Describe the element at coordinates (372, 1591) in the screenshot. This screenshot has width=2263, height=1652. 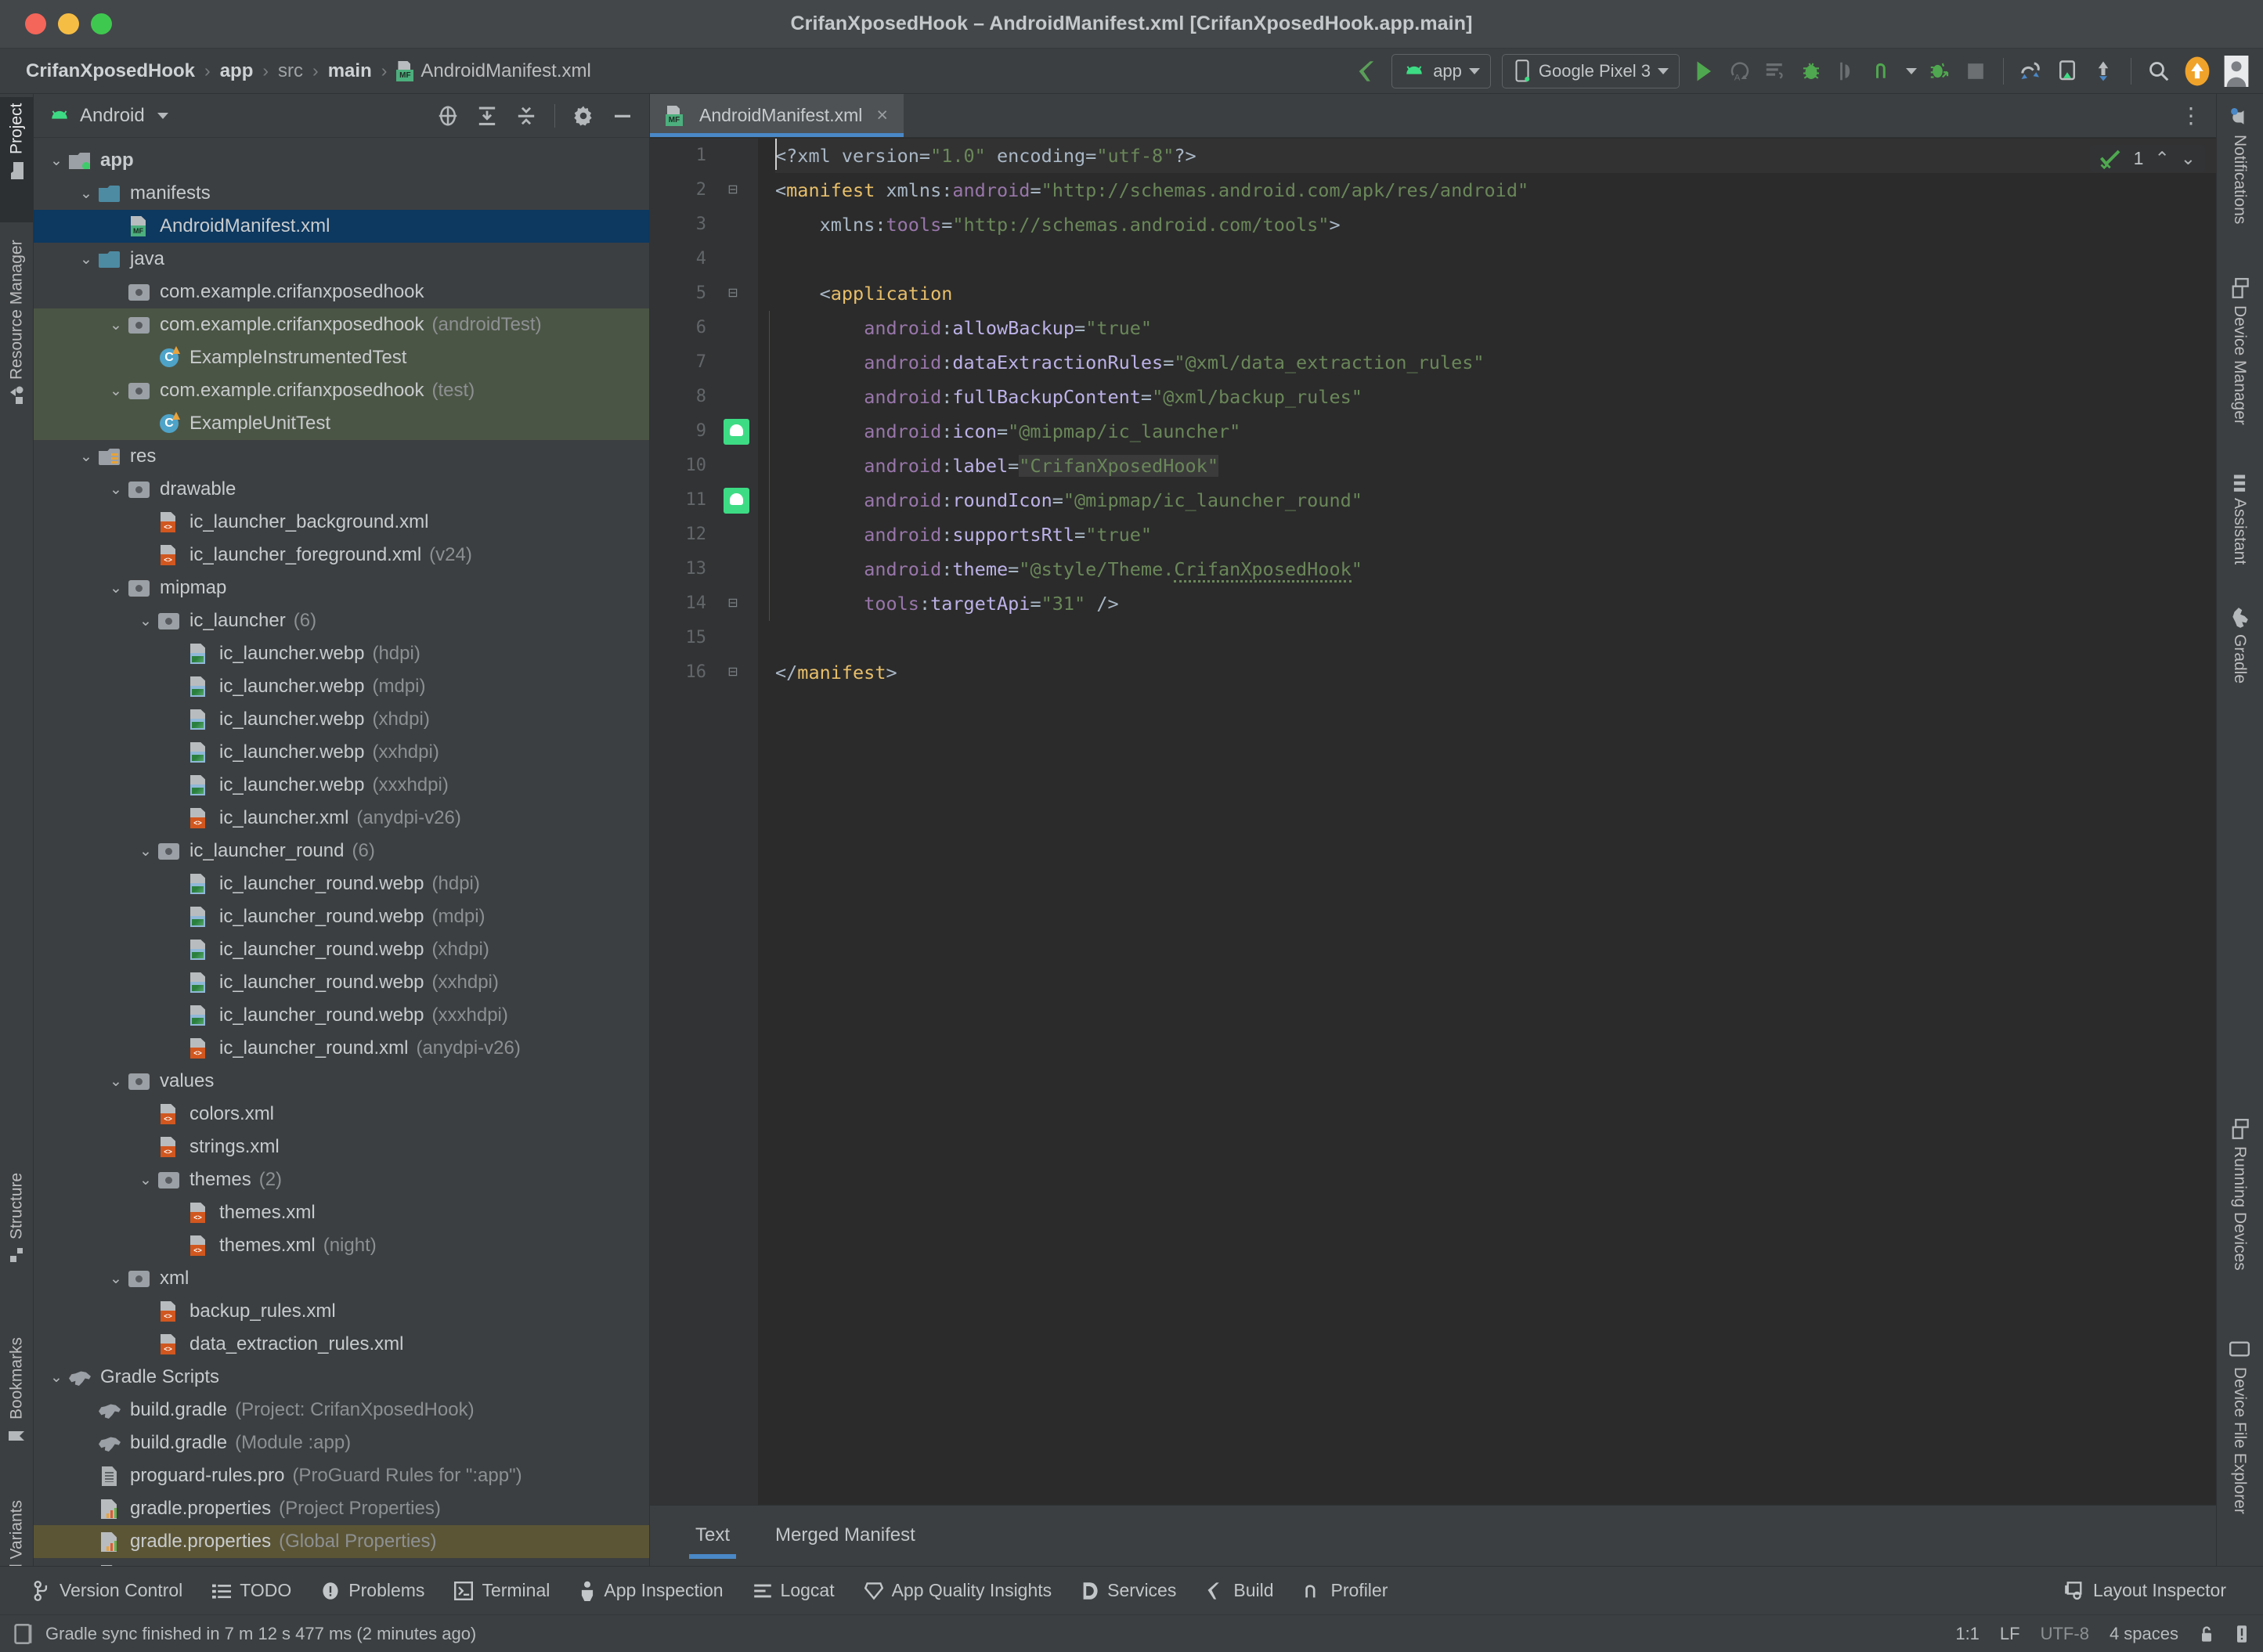
I see `toolwindow-problems: Problems` at that location.